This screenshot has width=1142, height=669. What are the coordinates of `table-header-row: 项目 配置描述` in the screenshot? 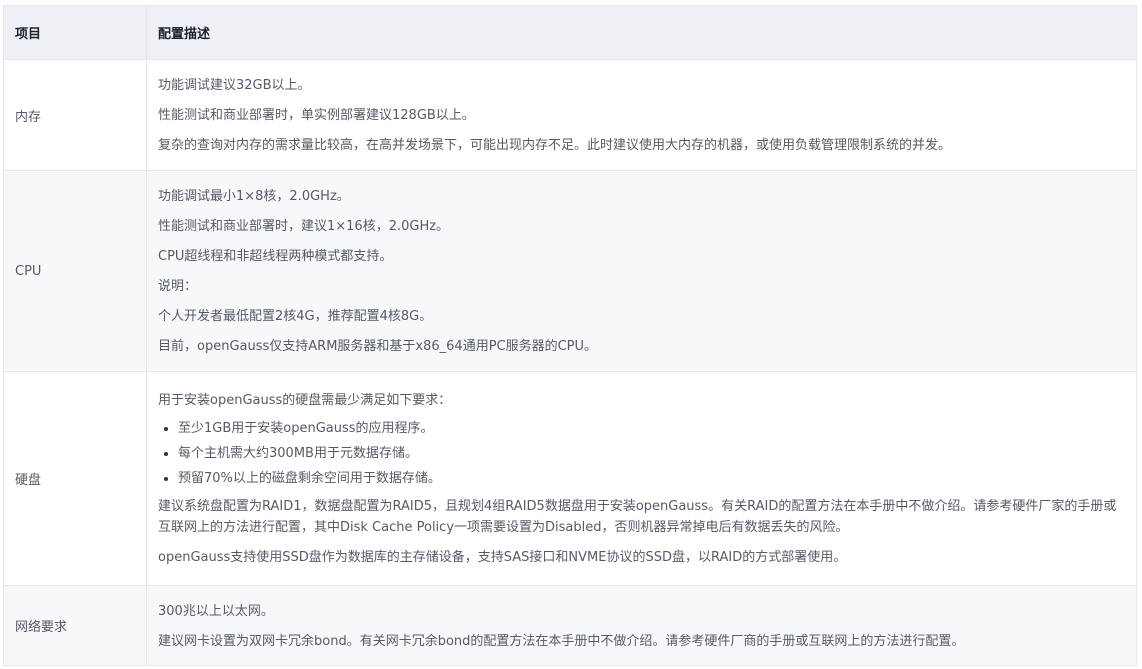 It's located at (570, 32).